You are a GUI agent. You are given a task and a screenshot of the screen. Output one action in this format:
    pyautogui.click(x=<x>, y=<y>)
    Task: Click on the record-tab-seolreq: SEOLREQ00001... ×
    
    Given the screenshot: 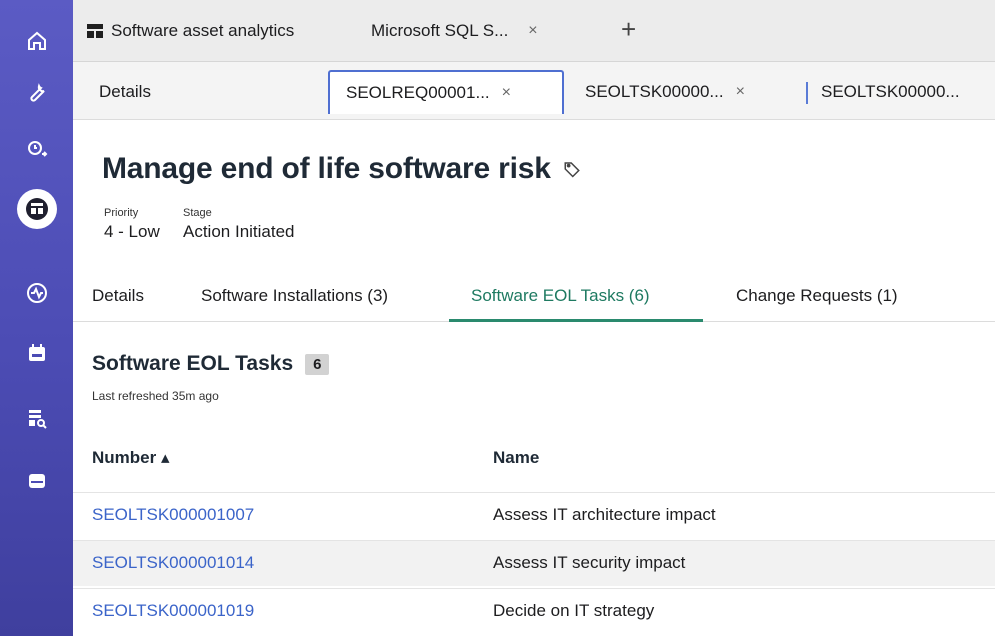 What is the action you would take?
    pyautogui.click(x=446, y=92)
    